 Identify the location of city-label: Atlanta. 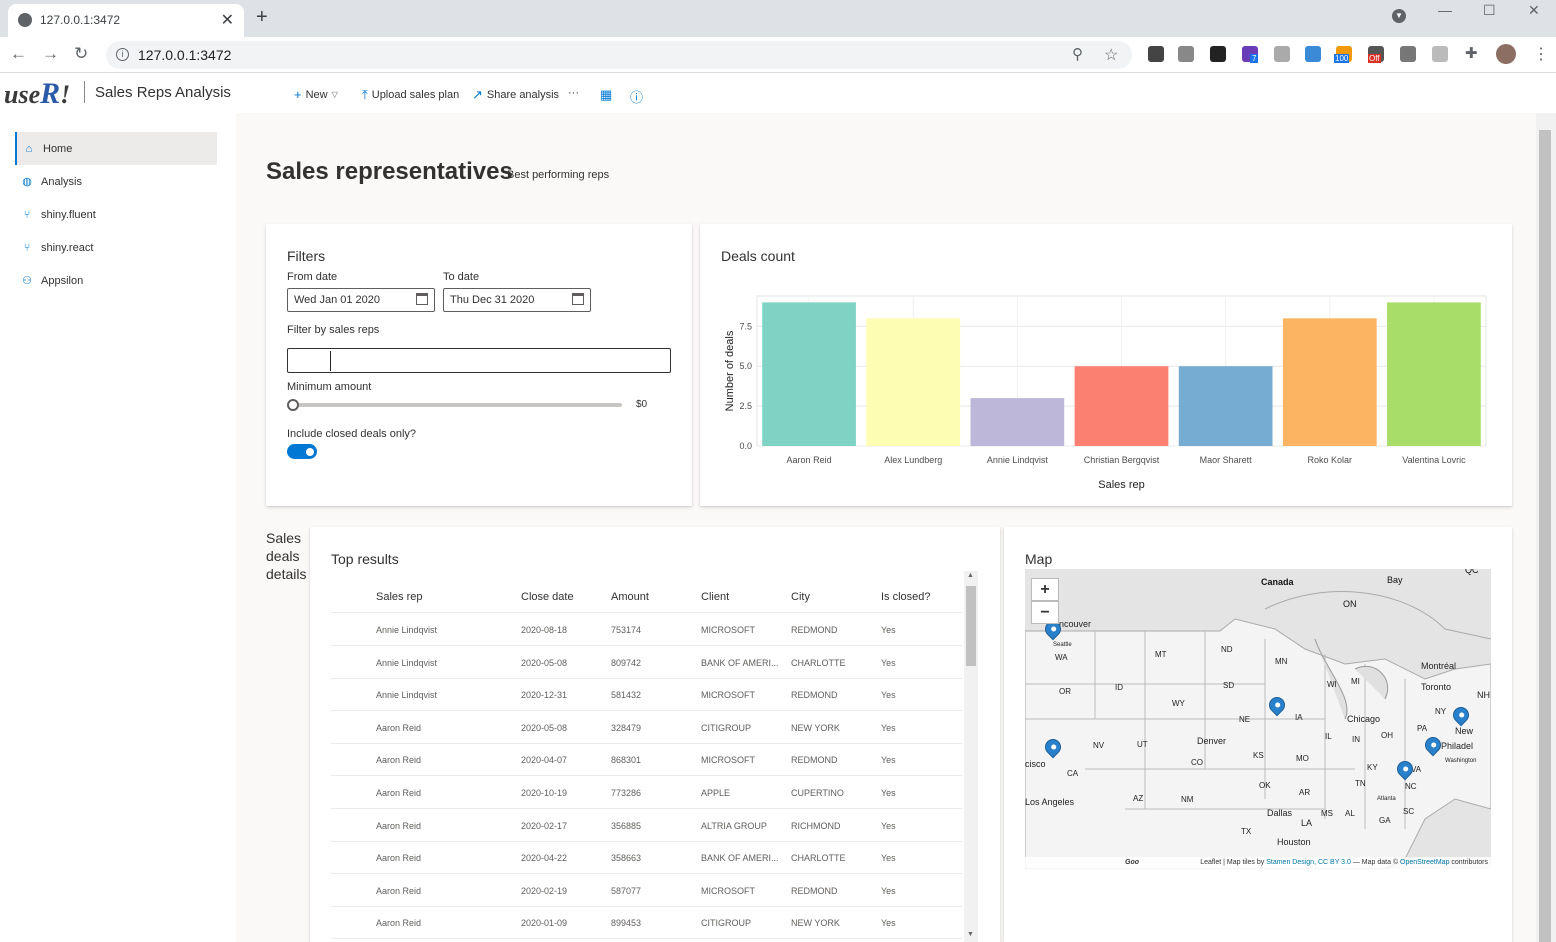
(1386, 799).